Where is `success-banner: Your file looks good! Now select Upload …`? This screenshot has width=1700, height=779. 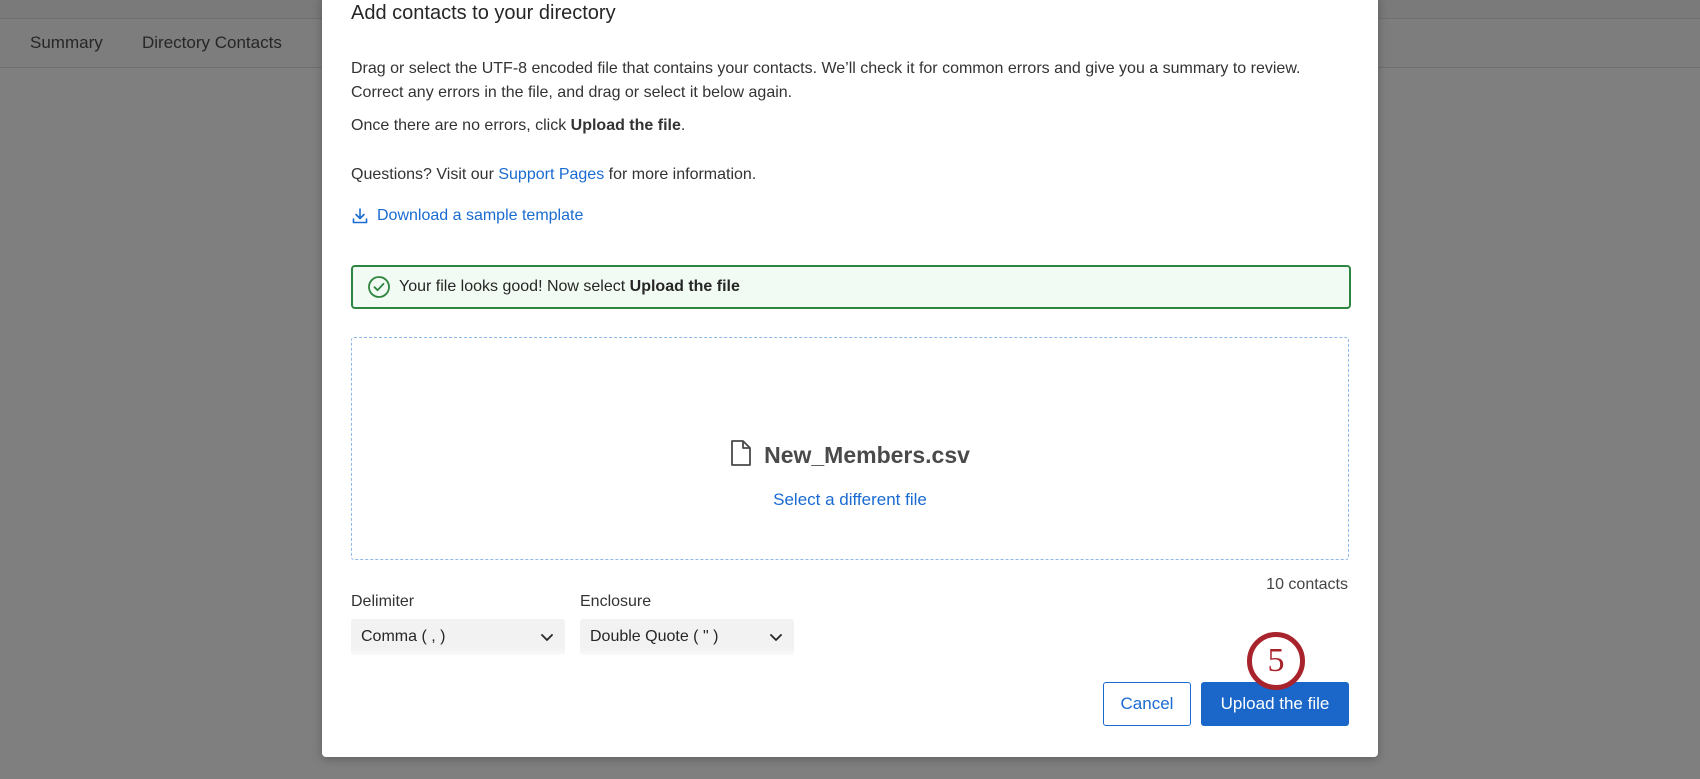 success-banner: Your file looks good! Now select Upload … is located at coordinates (851, 287).